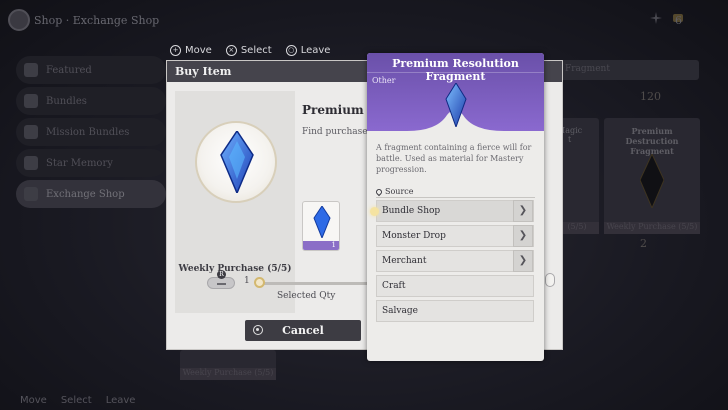 The height and width of the screenshot is (410, 728). I want to click on title-divider, so click(455, 72).